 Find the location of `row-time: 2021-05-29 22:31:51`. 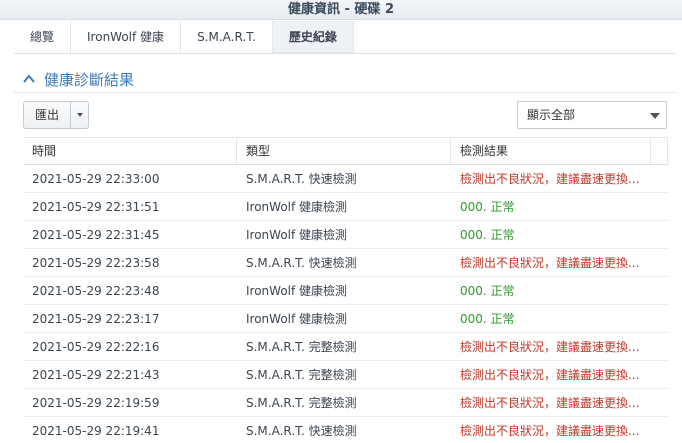

row-time: 2021-05-29 22:31:51 is located at coordinates (96, 207).